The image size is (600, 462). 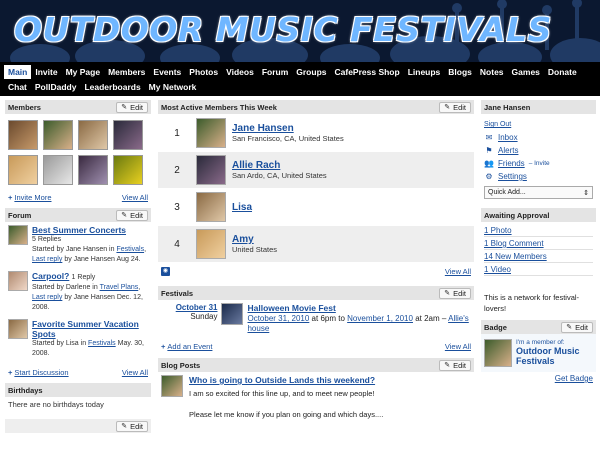 I want to click on nav-item-forum: Forum, so click(x=275, y=72).